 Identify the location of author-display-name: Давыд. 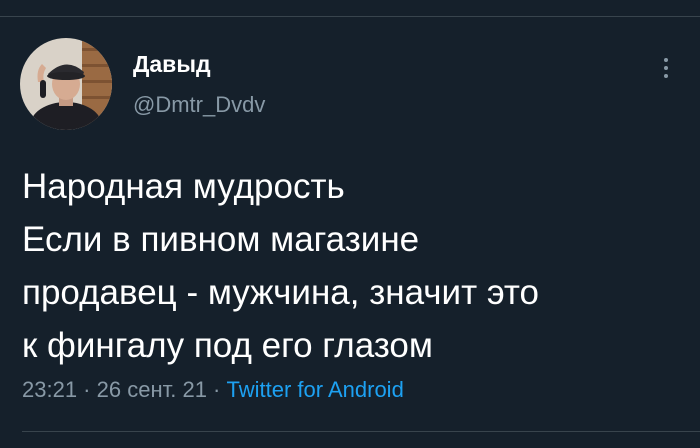
(172, 64).